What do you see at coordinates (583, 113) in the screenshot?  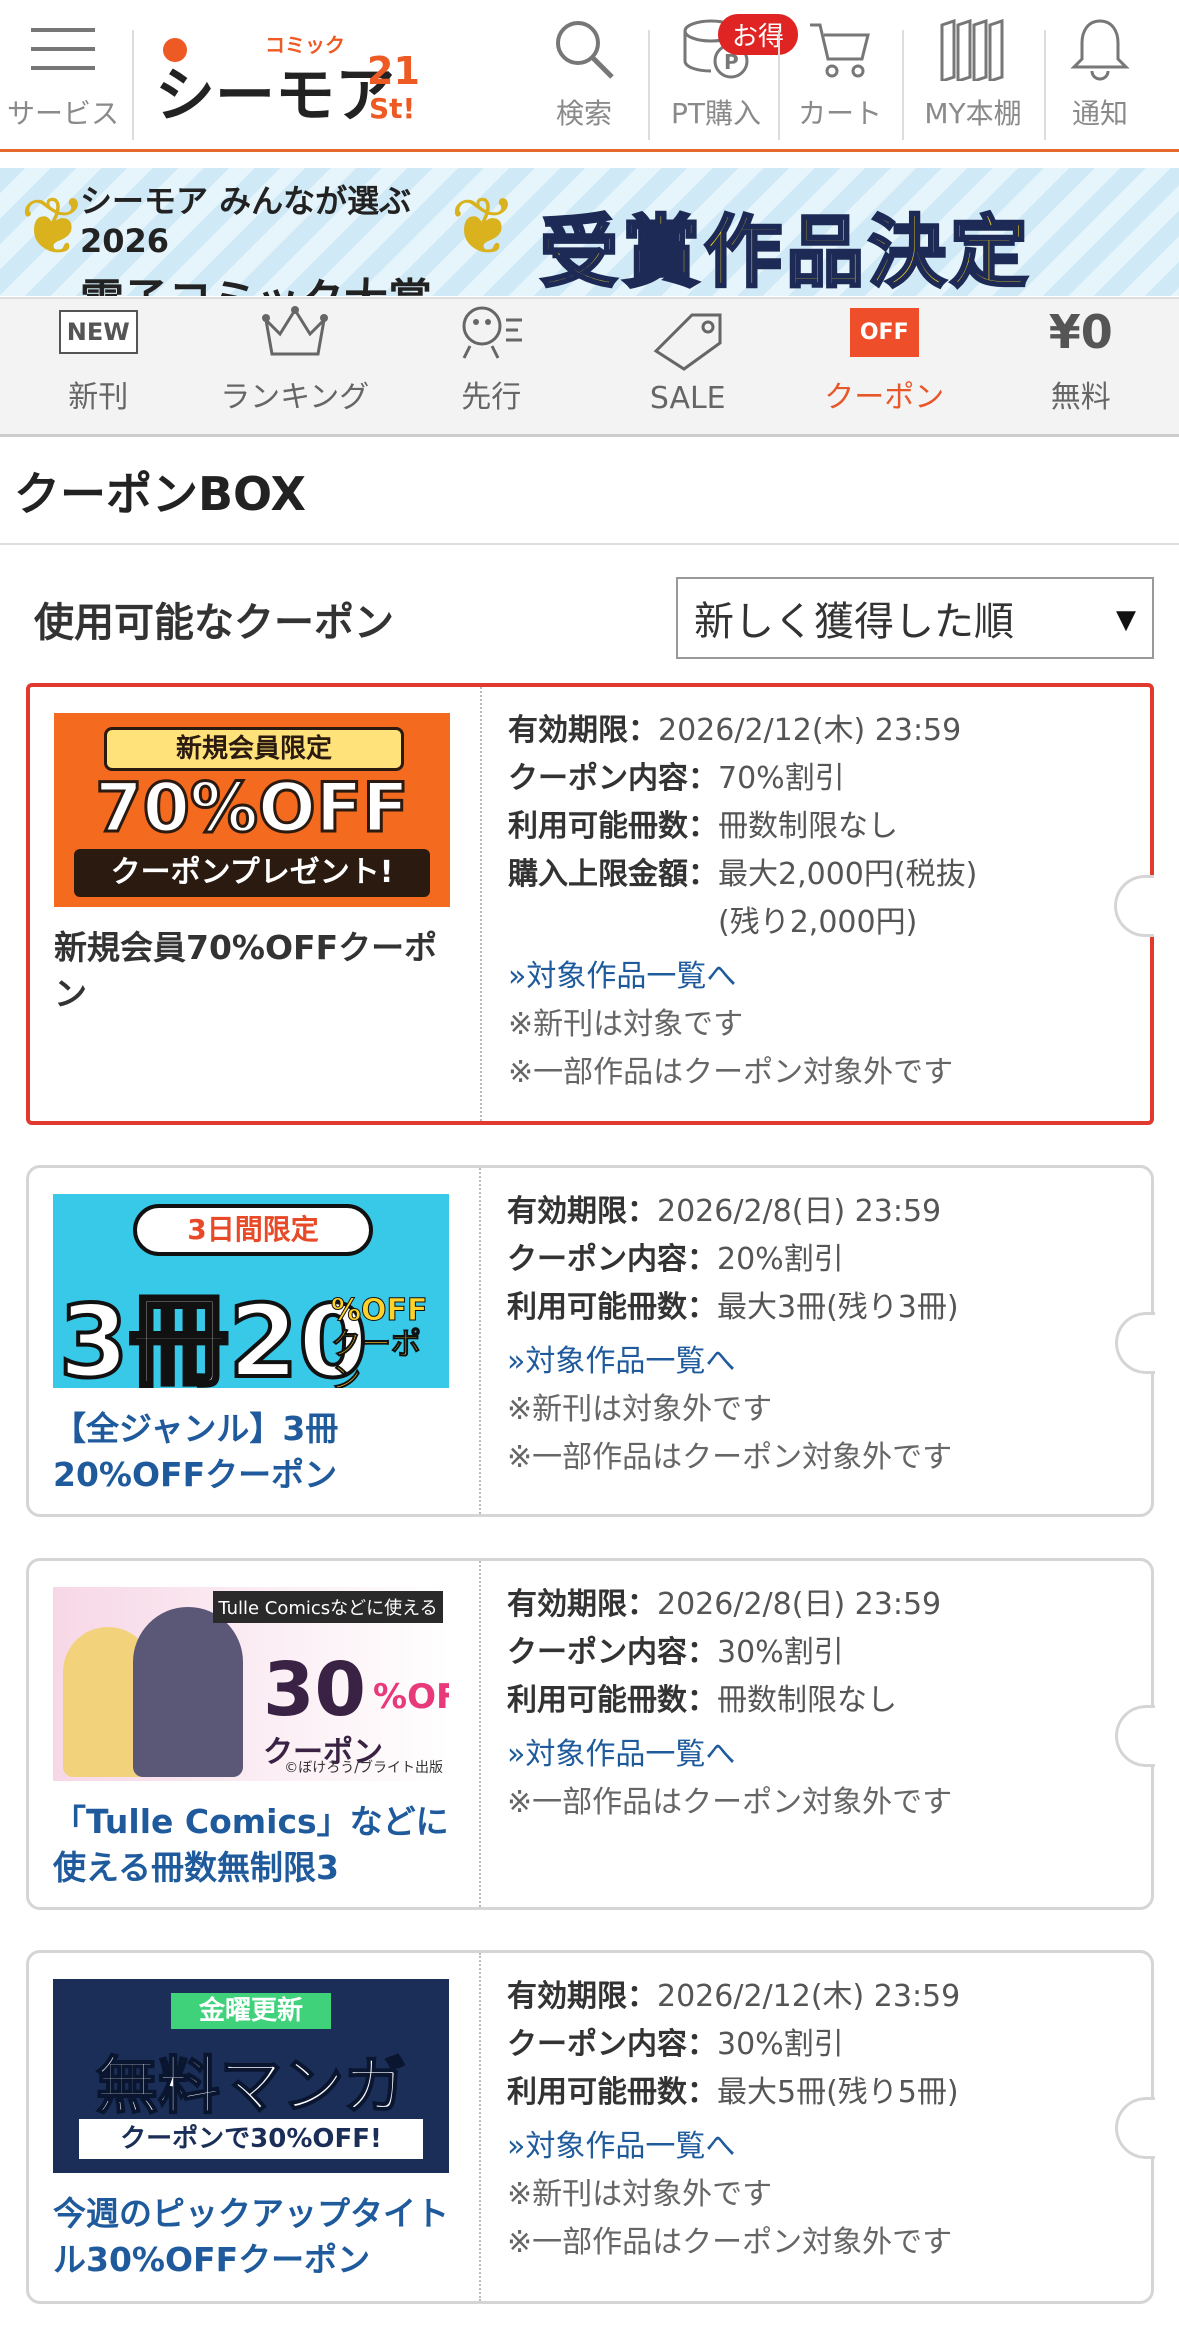 I see `search-label: 検索` at bounding box center [583, 113].